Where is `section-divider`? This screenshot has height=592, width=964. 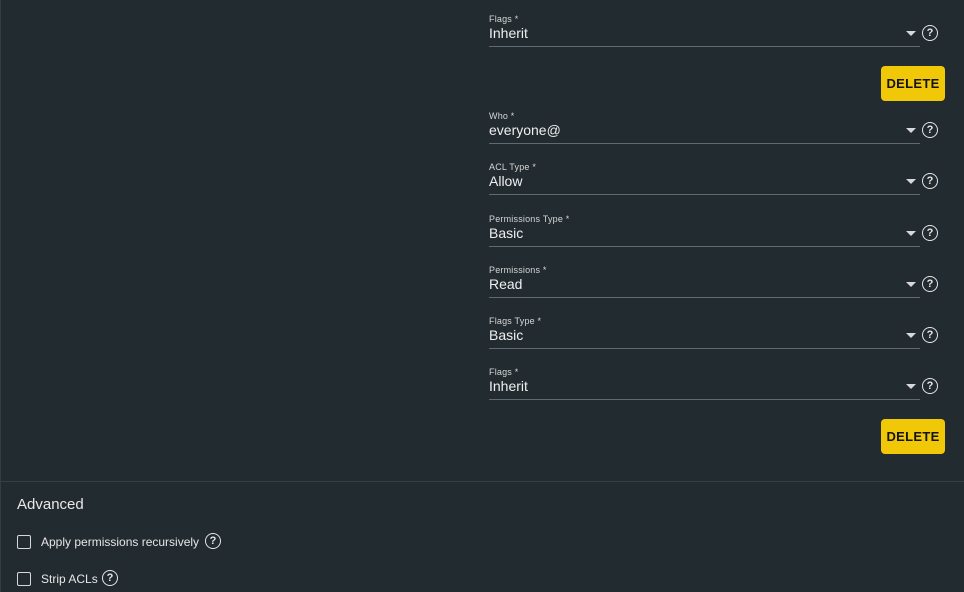
section-divider is located at coordinates (482, 481).